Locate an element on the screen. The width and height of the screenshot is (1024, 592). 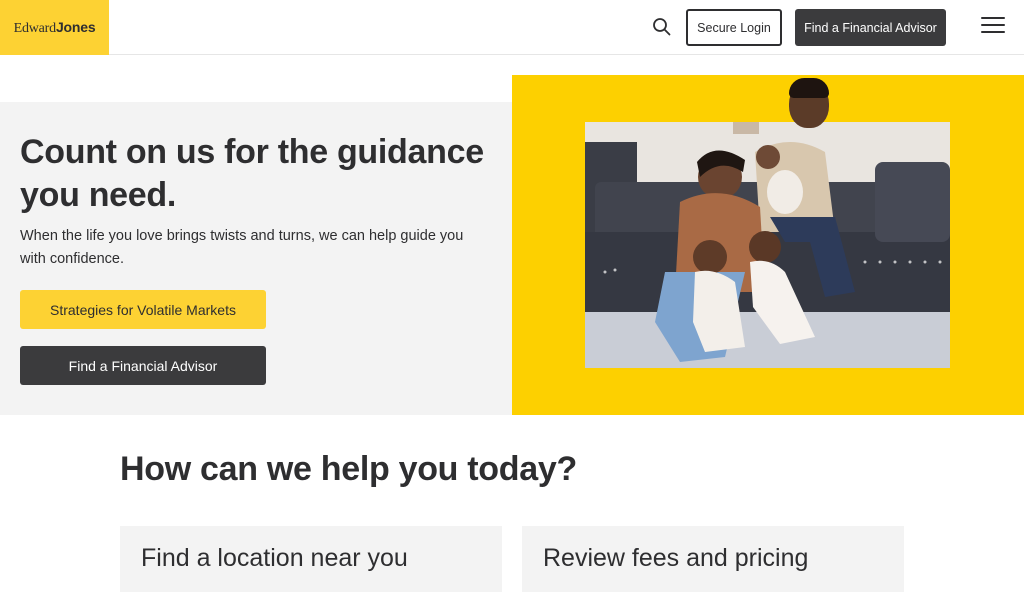
hero-find-advisor-button: Find a Financial Advisor is located at coordinates (143, 365).